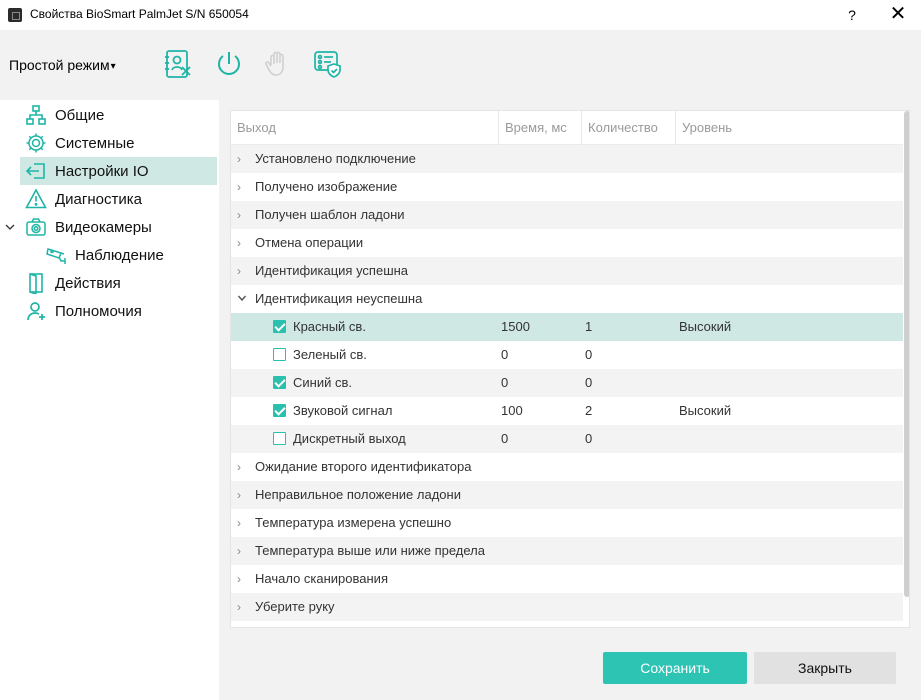  Describe the element at coordinates (278, 64) in the screenshot. I see `hand-stop-icon` at that location.